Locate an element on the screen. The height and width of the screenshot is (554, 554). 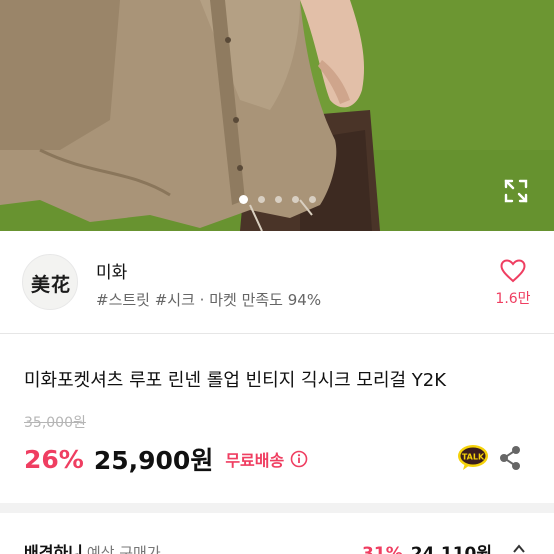
carousel-indicator is located at coordinates (277, 199).